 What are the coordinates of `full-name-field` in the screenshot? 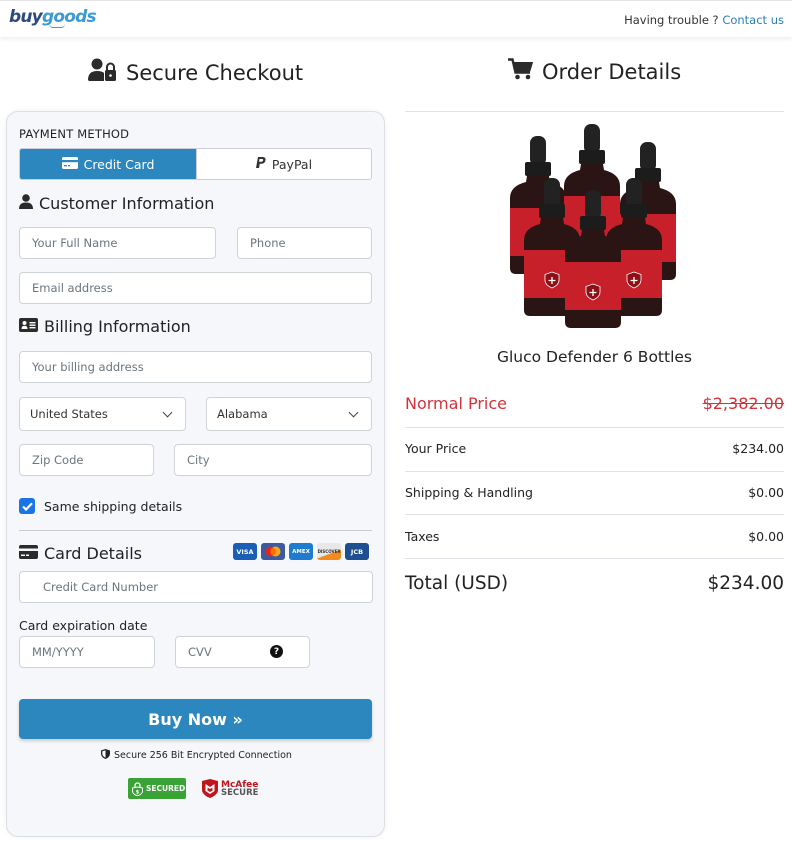 It's located at (117, 243).